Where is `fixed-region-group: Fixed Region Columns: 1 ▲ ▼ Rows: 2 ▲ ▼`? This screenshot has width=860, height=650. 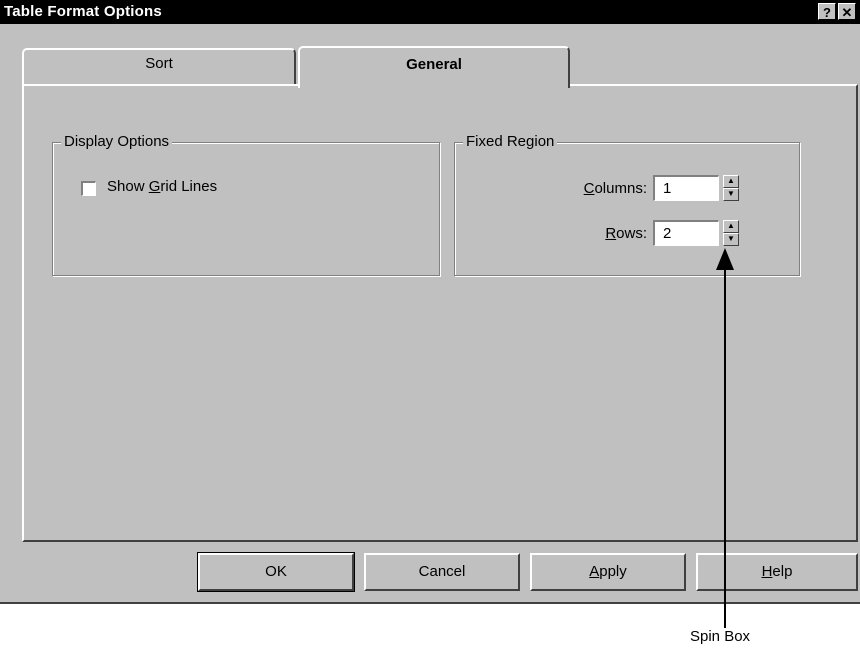 fixed-region-group: Fixed Region Columns: 1 ▲ ▼ Rows: 2 ▲ ▼ is located at coordinates (627, 204).